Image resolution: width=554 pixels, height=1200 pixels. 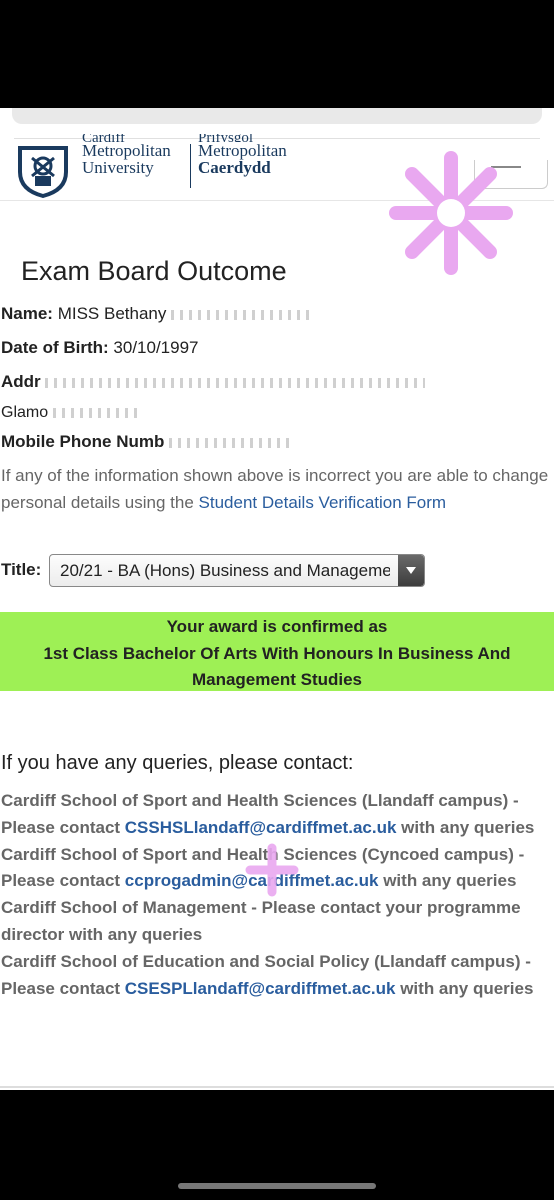 I want to click on logo-separator, so click(x=190, y=166).